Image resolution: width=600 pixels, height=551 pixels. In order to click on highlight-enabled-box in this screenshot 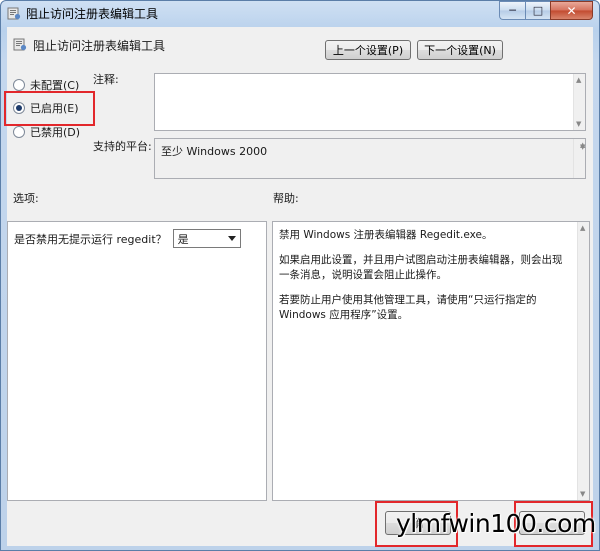, I will do `click(49, 108)`.